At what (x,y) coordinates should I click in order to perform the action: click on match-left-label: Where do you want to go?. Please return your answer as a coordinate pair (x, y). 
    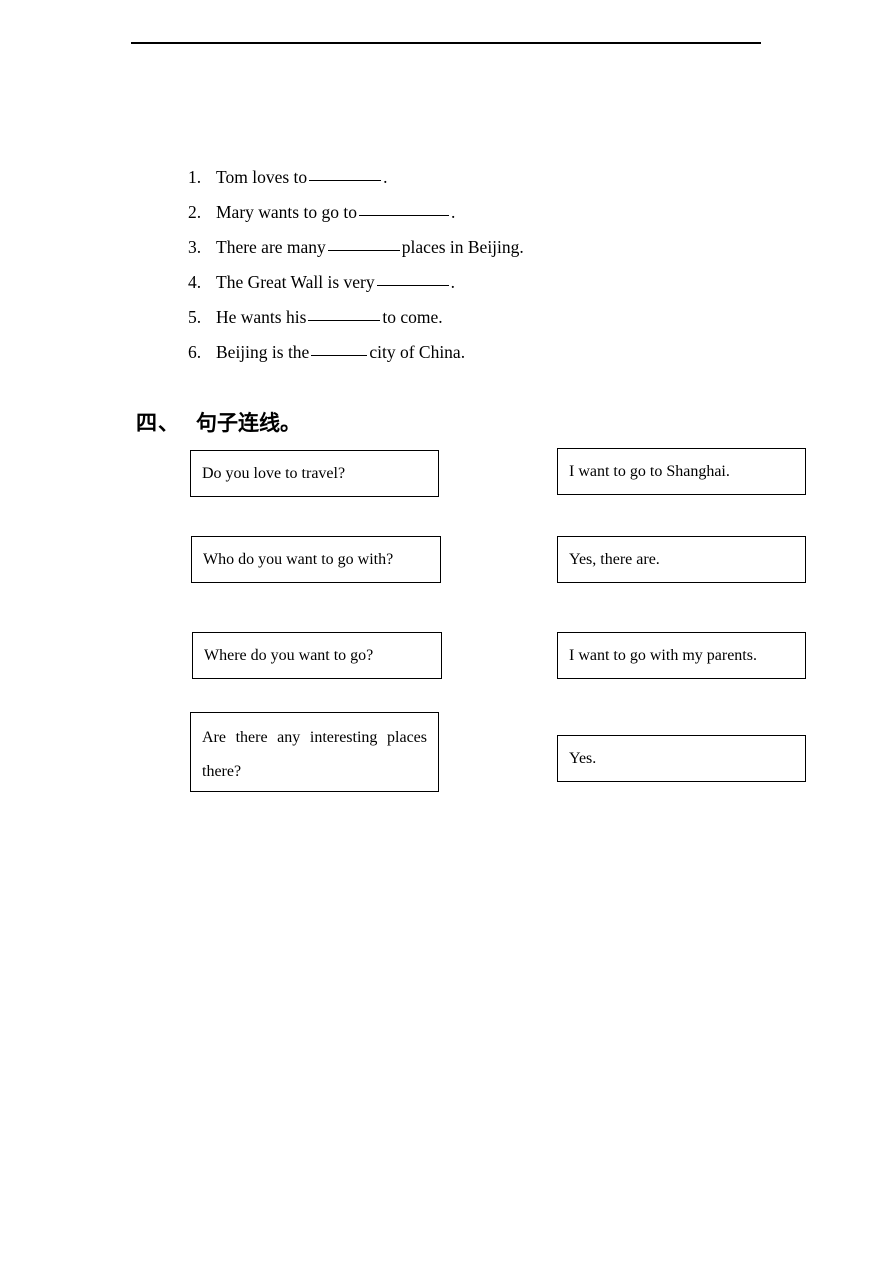
    Looking at the image, I should click on (289, 655).